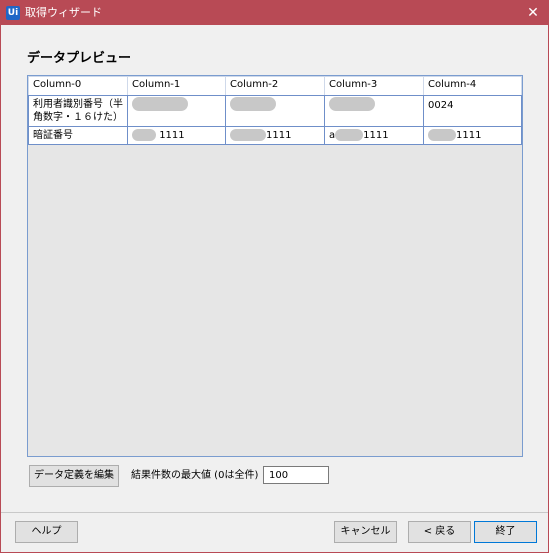 The height and width of the screenshot is (553, 549). Describe the element at coordinates (63, 12) in the screenshot. I see `window-title: 取得ウィザード` at that location.